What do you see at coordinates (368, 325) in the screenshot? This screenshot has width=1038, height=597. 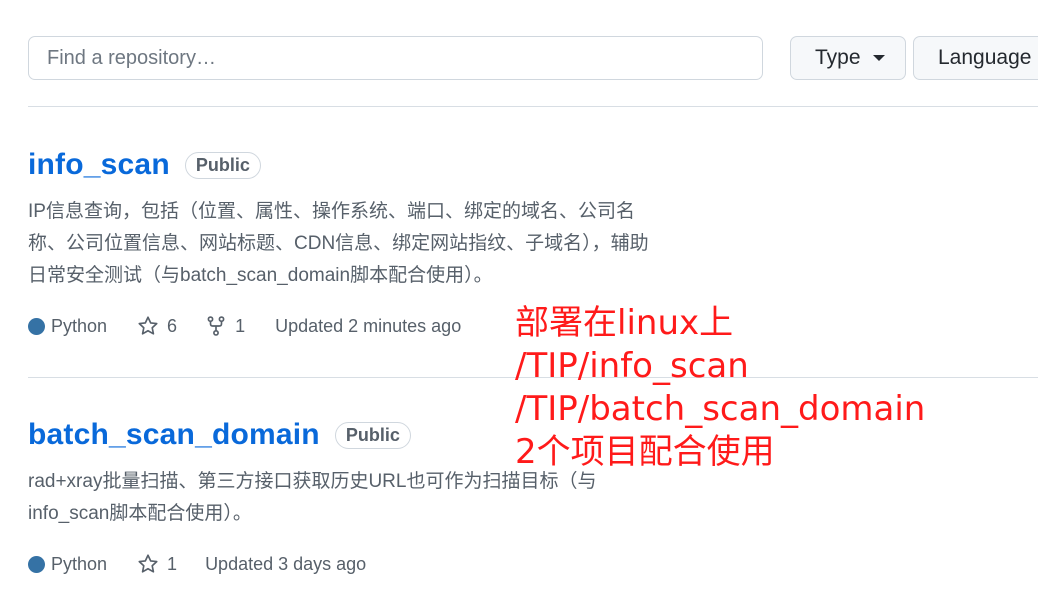 I see `updated-time: Updated 2 minutes ago` at bounding box center [368, 325].